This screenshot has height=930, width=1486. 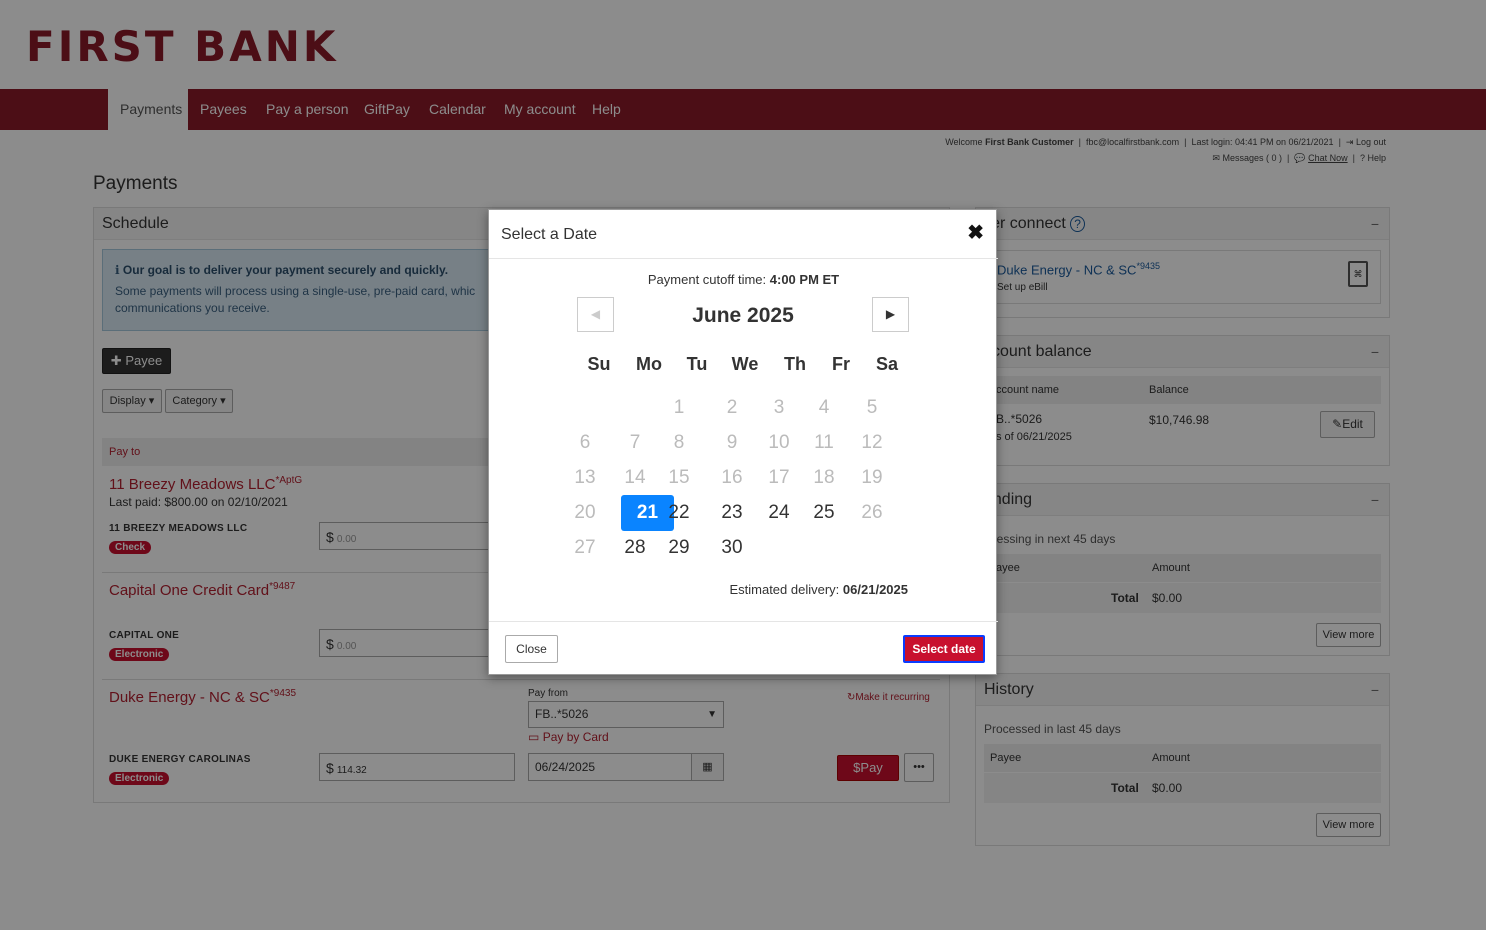 I want to click on calendar-day: 14, so click(x=635, y=477).